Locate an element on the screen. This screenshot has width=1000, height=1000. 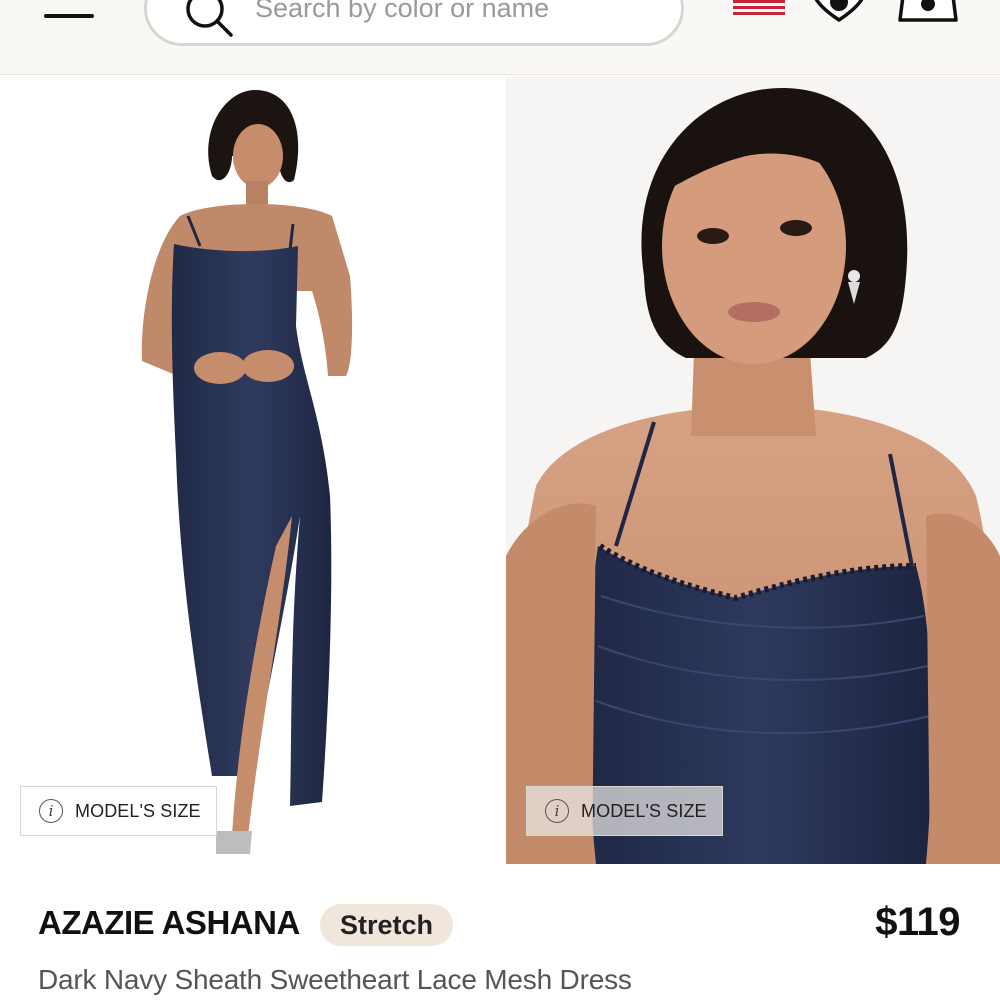
us-flag-icon is located at coordinates (759, 8).